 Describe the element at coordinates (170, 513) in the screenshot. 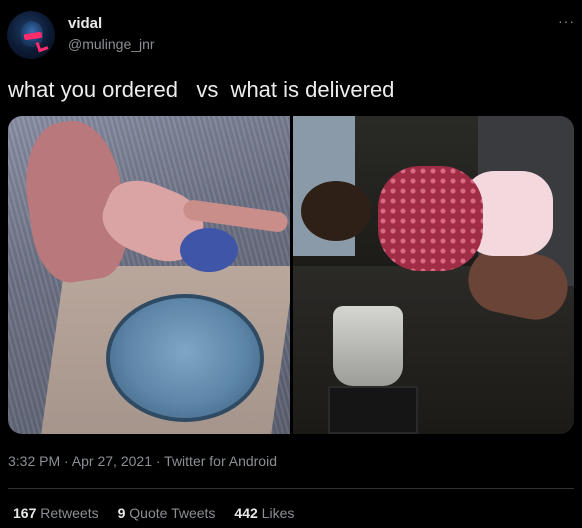

I see `quote-label: Quote Tweets` at that location.